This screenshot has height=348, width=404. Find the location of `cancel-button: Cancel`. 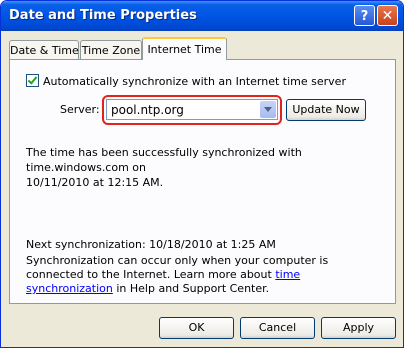

cancel-button: Cancel is located at coordinates (277, 328).